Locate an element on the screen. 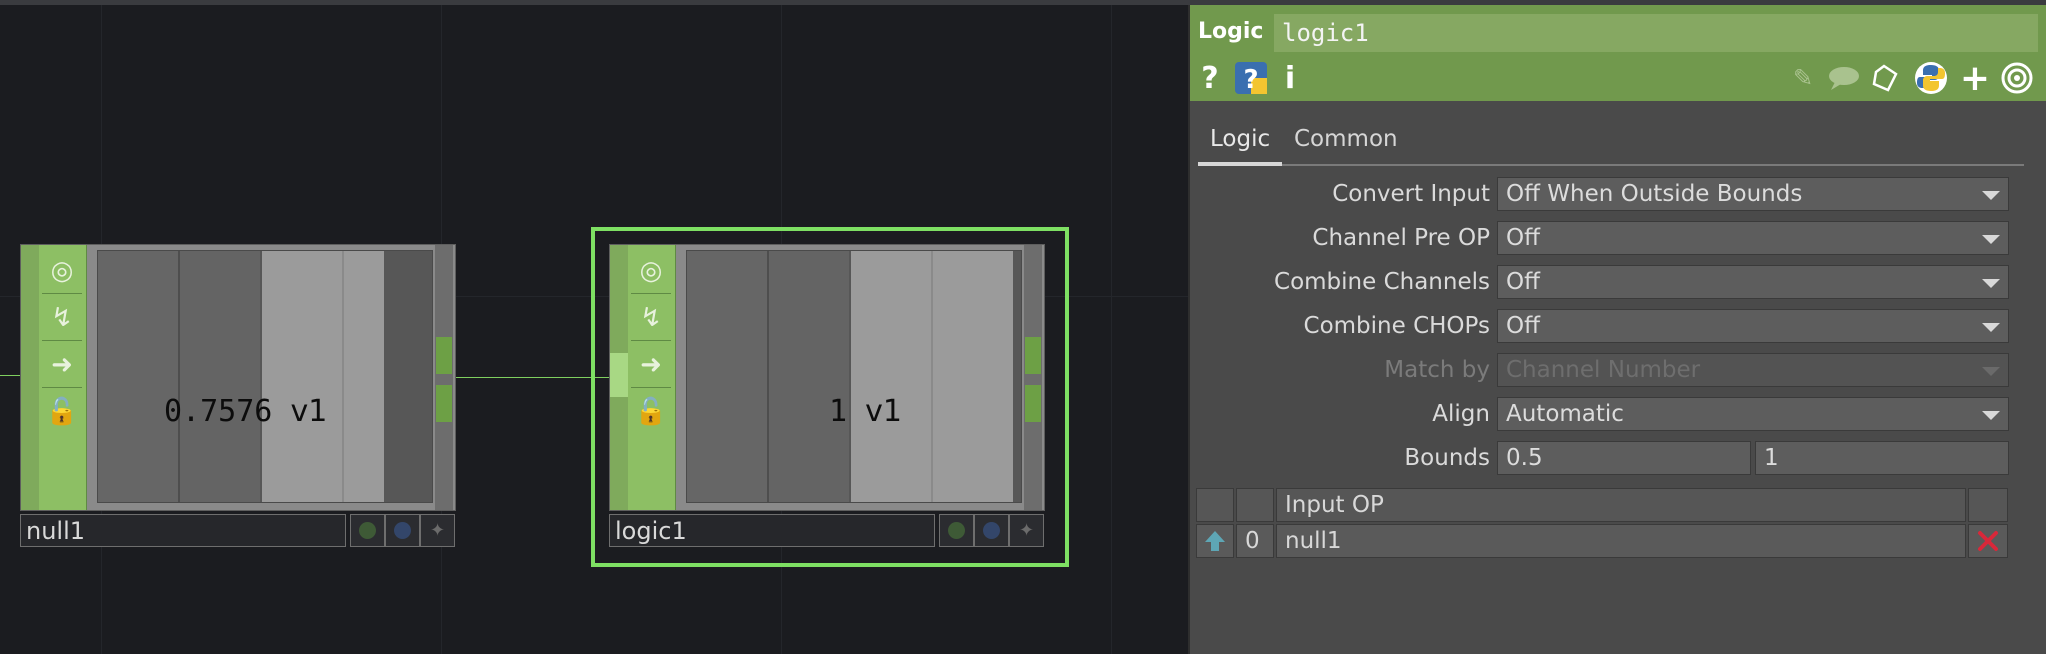 This screenshot has height=654, width=2046. connection-wire is located at coordinates (532, 377).